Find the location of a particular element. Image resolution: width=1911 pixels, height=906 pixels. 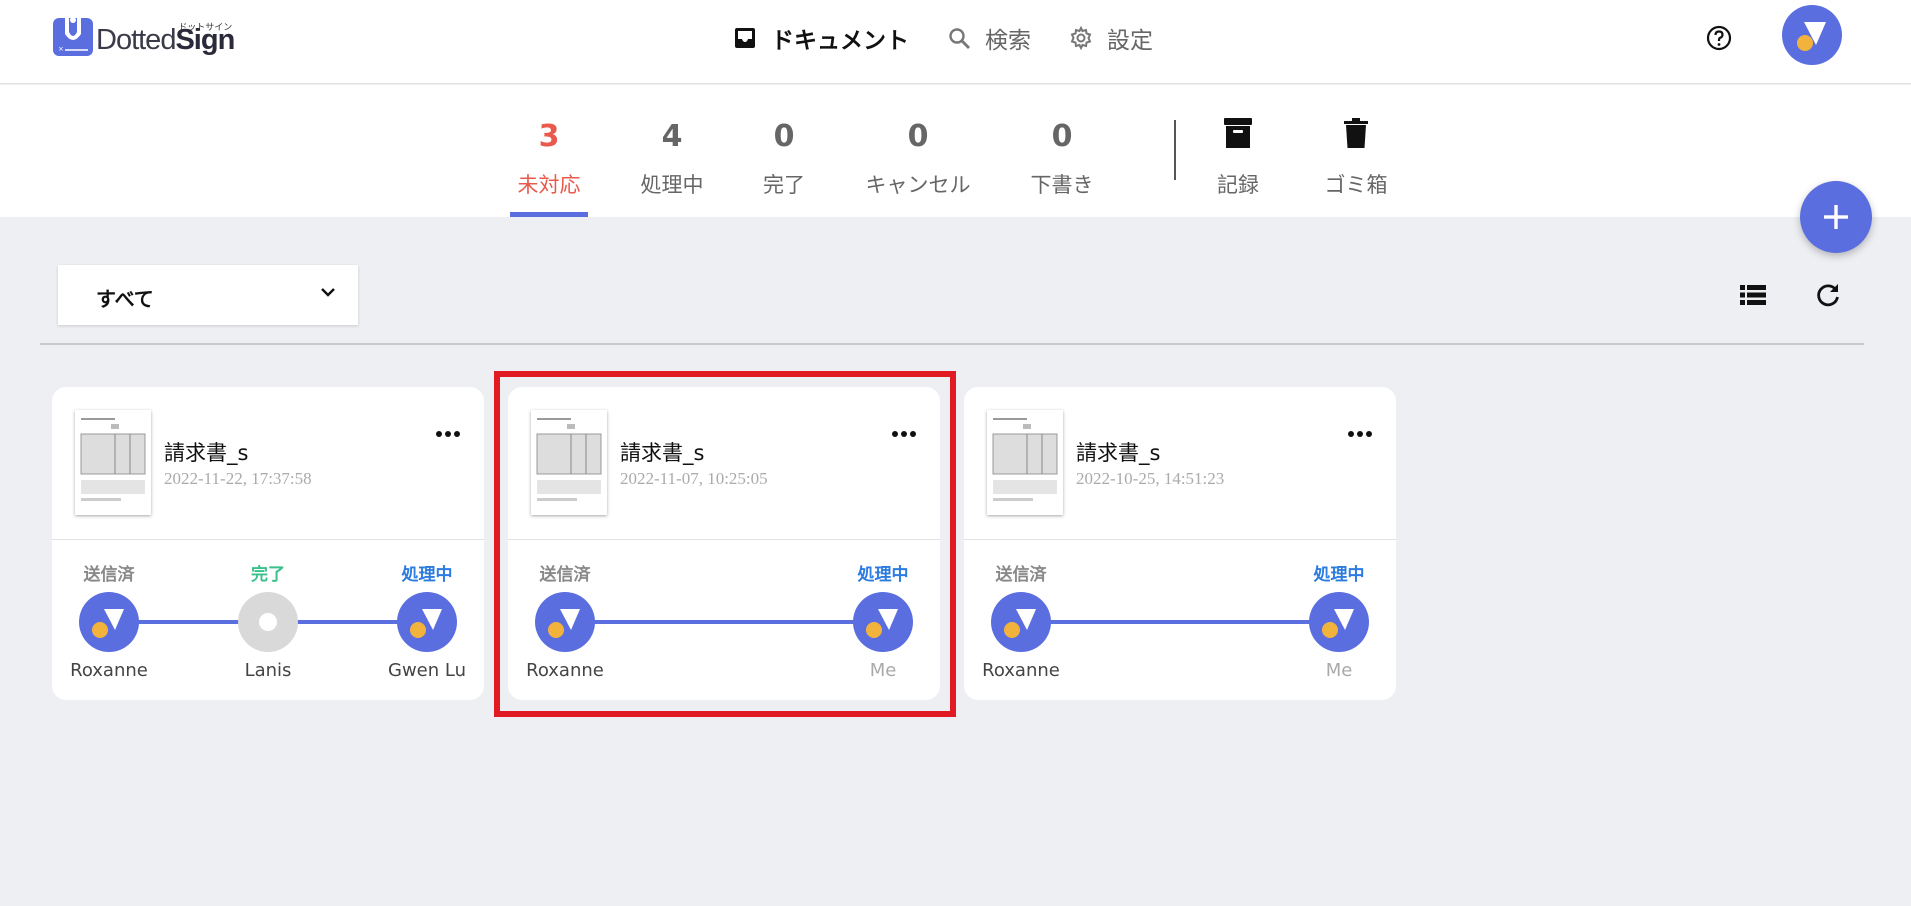

tab-divider is located at coordinates (1175, 150).